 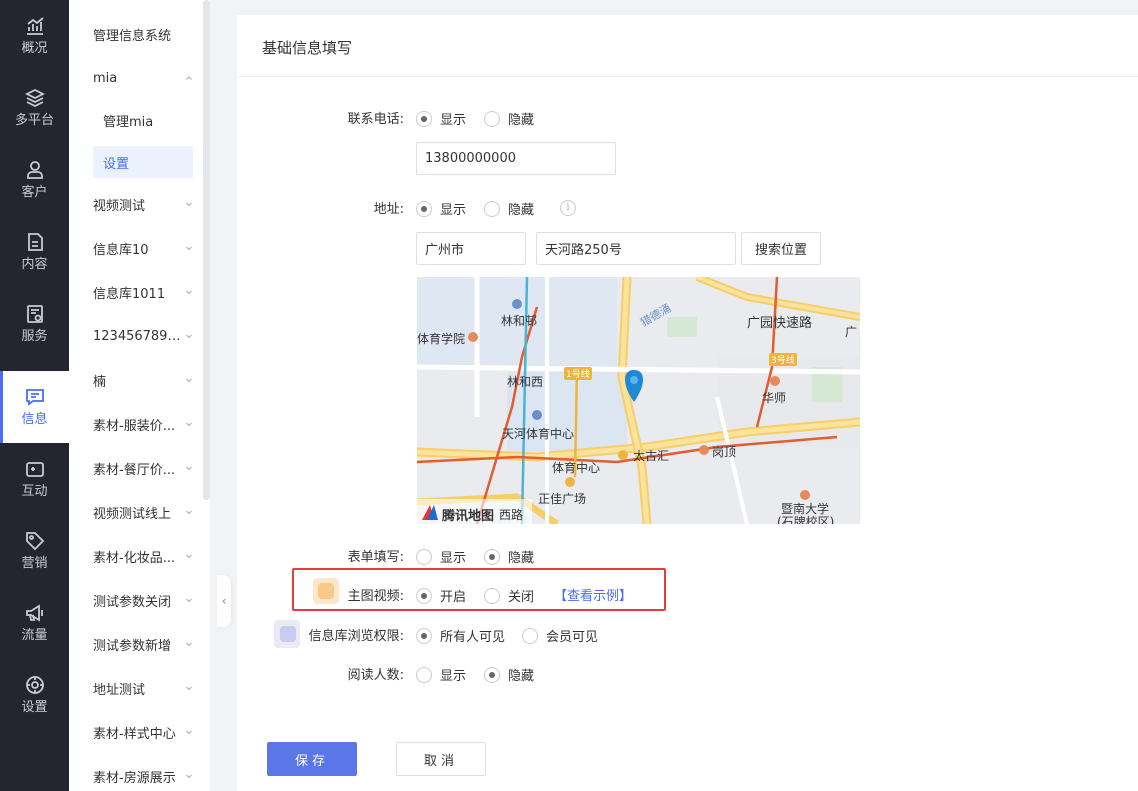 I want to click on main-video-off-radio: 关闭, so click(x=509, y=595).